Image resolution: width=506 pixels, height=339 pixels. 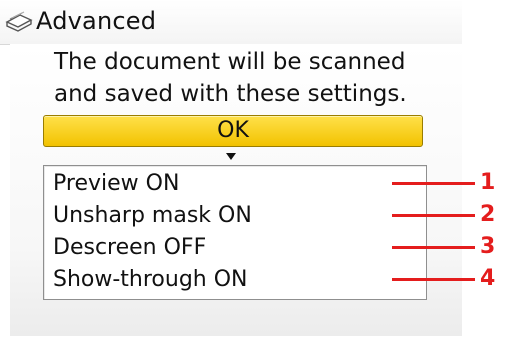 I want to click on settings-item-preview: Preview ON, so click(x=116, y=183).